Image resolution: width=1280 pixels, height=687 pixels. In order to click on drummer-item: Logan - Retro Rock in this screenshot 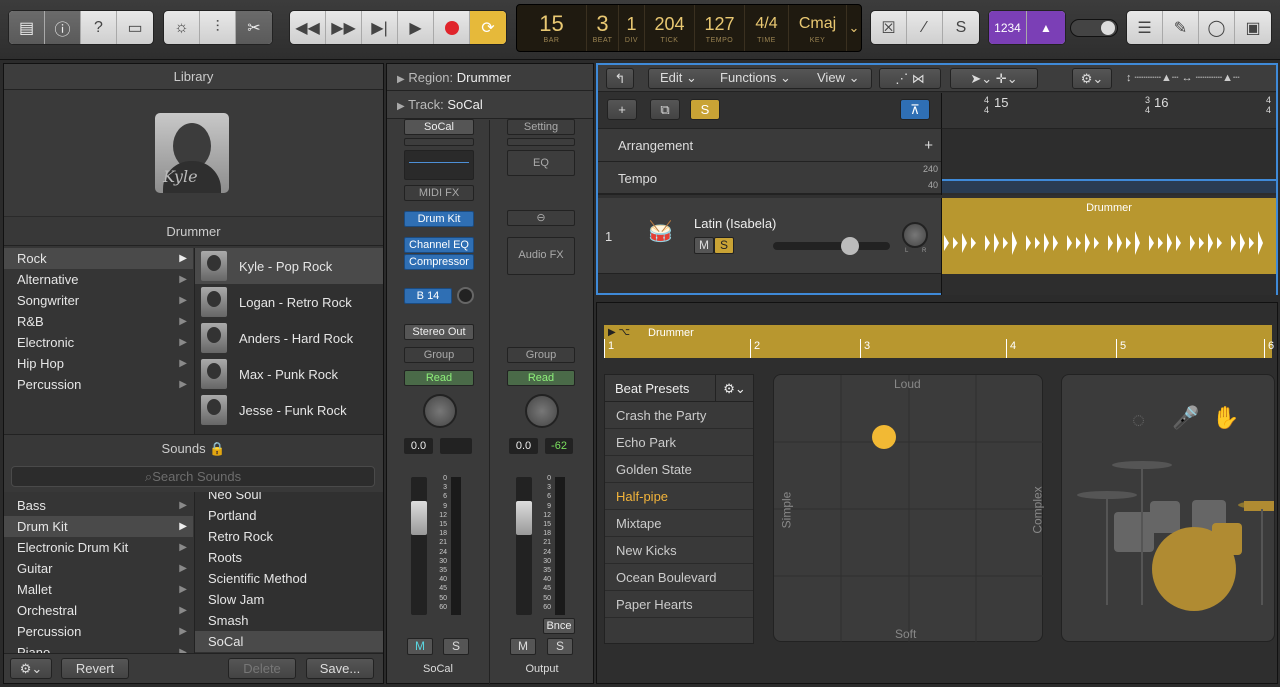, I will do `click(289, 302)`.